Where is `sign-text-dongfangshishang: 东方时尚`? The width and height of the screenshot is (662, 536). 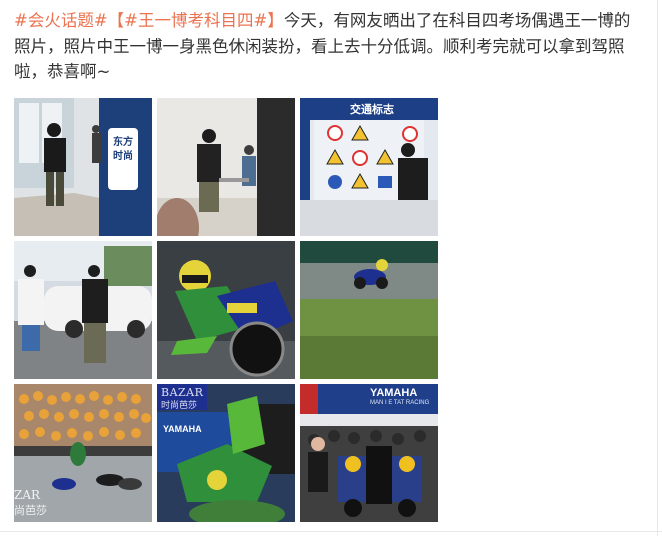 sign-text-dongfangshishang: 东方时尚 is located at coordinates (123, 149).